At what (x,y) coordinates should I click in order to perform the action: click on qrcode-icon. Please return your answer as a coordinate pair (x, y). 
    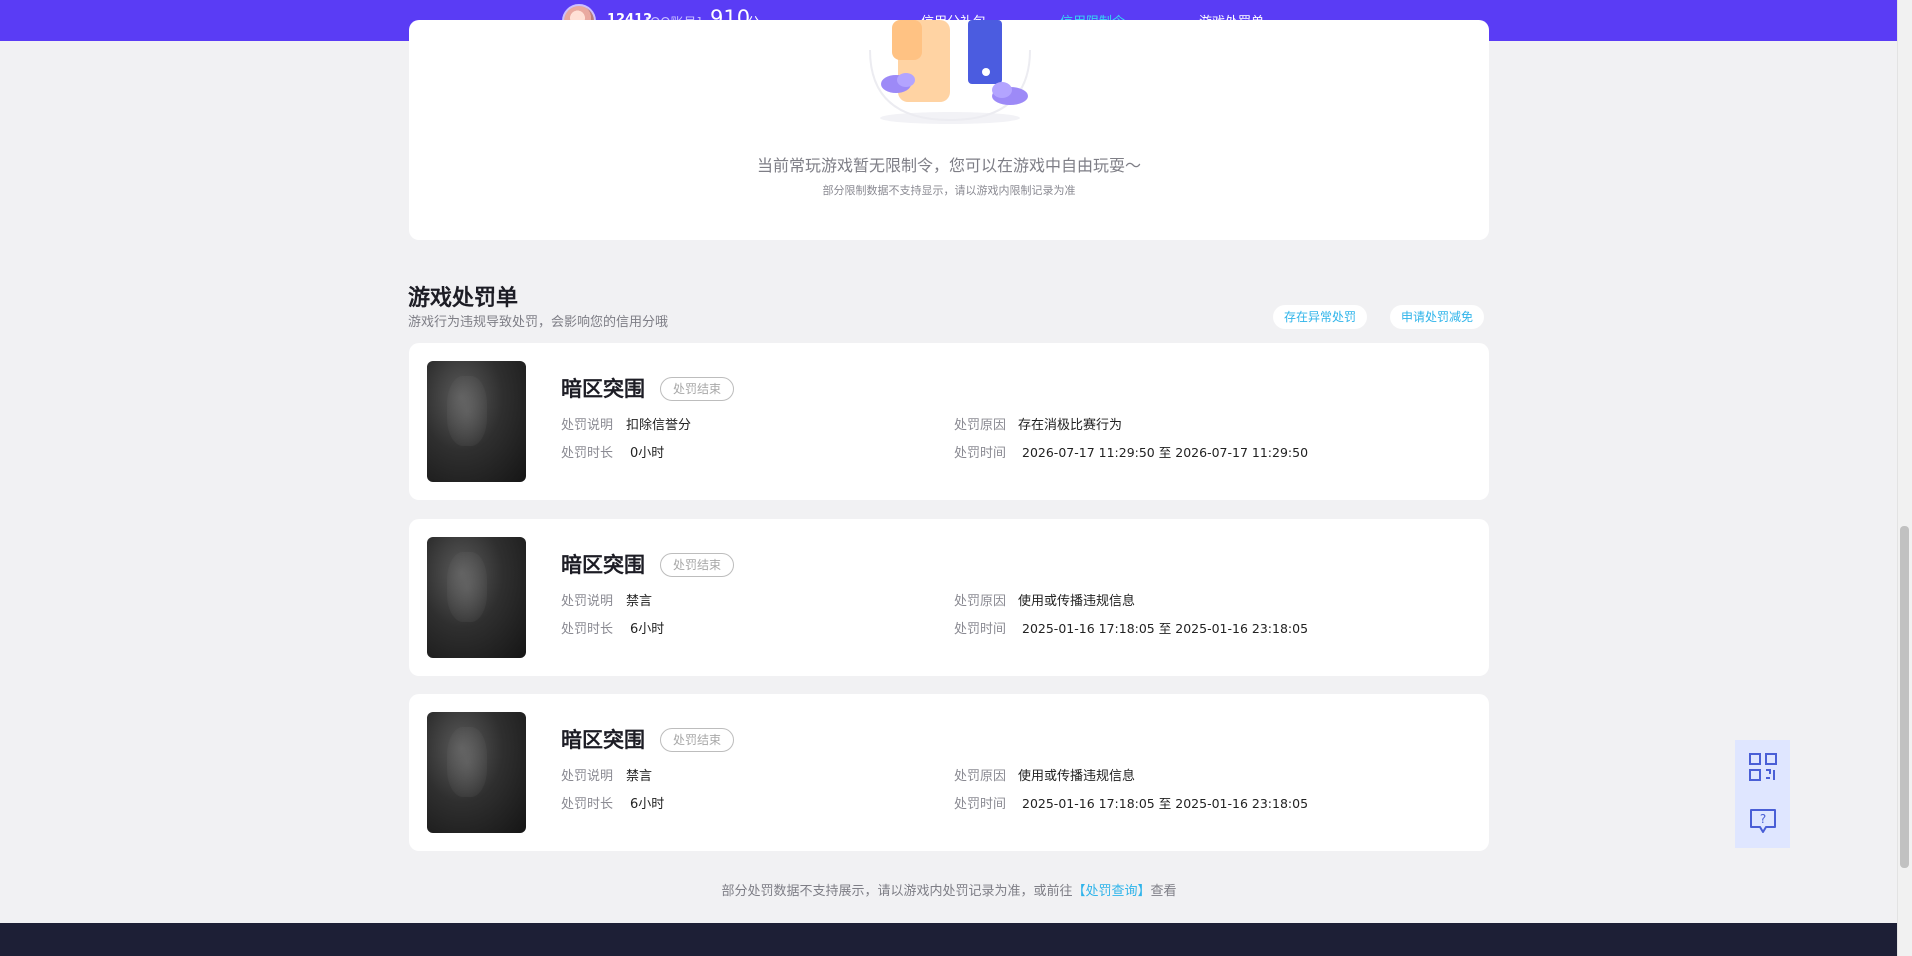
    Looking at the image, I should click on (1762, 767).